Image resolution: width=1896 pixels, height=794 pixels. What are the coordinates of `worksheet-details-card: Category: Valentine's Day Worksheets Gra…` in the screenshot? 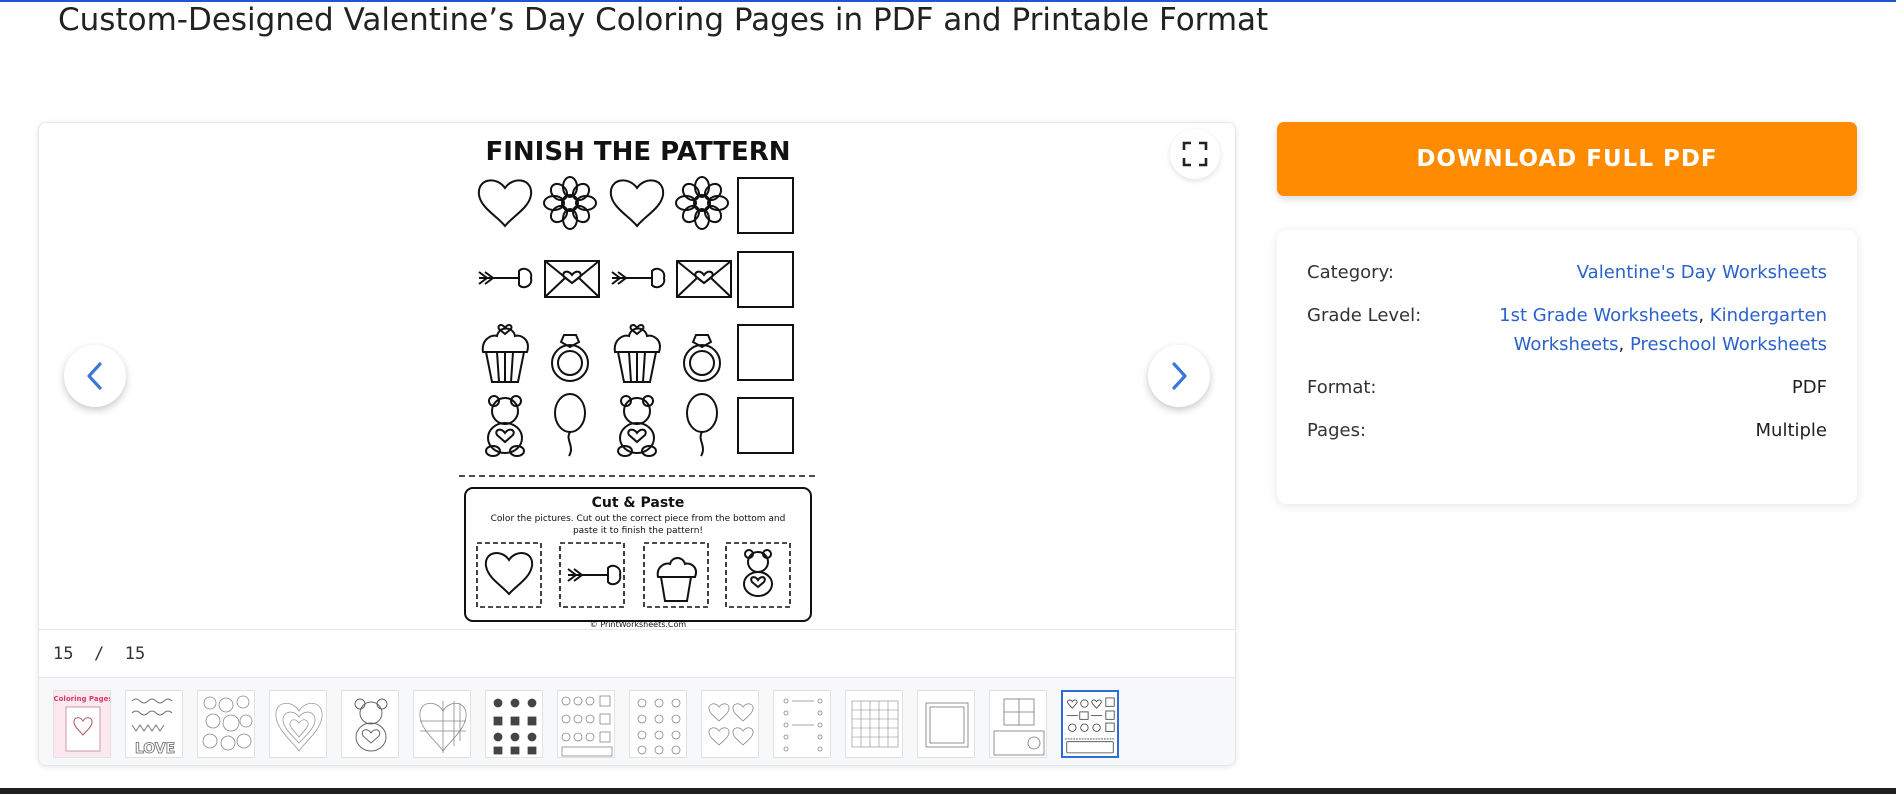 It's located at (1567, 367).